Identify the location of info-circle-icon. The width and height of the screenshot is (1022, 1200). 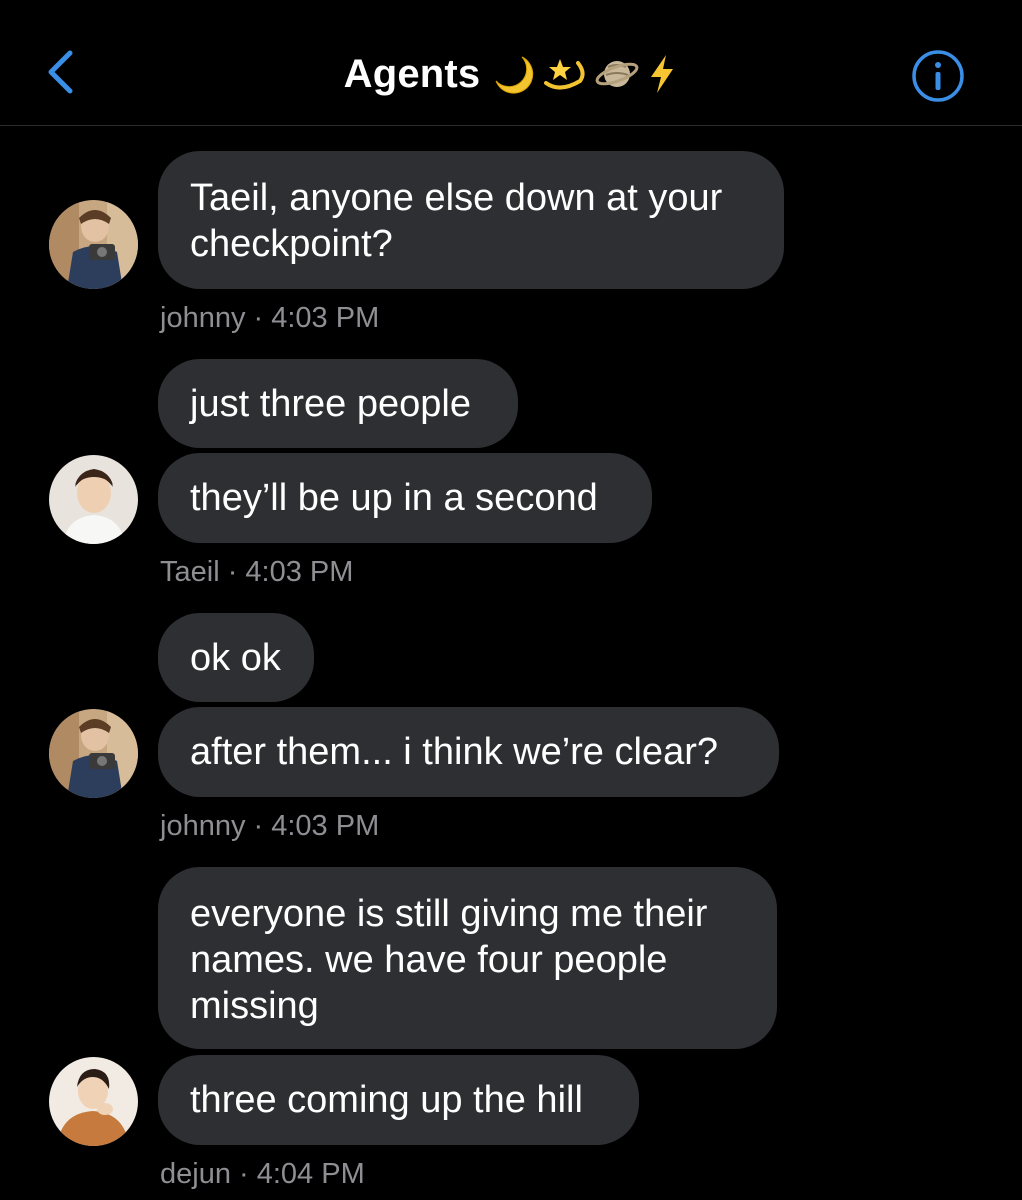
(938, 76).